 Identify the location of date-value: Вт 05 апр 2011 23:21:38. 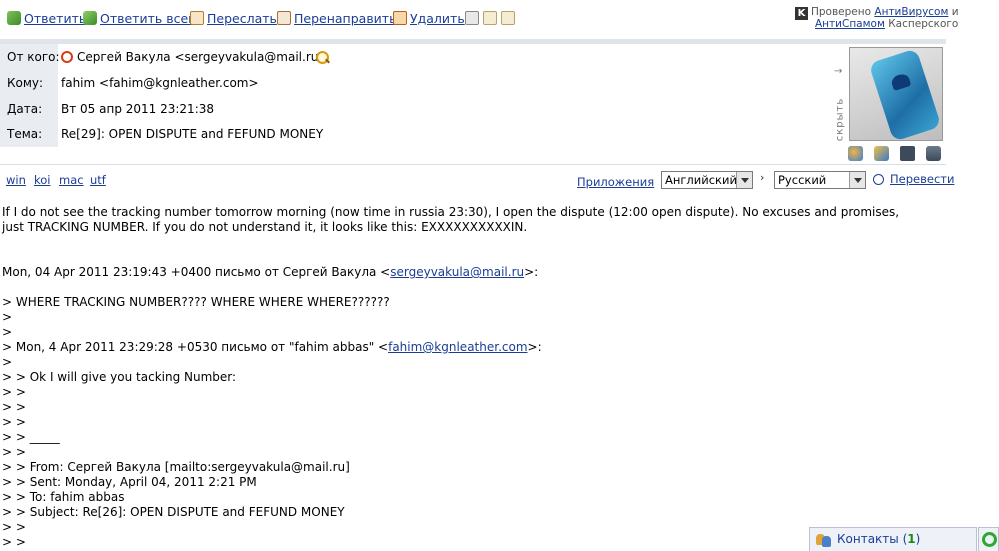
(137, 109).